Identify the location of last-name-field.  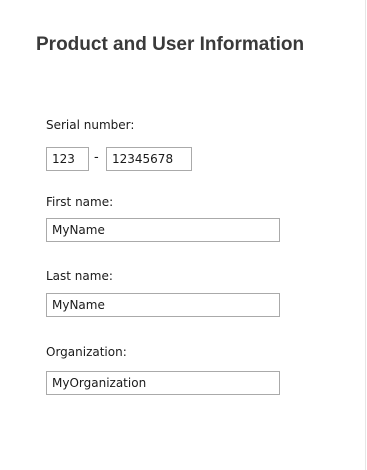
(163, 305).